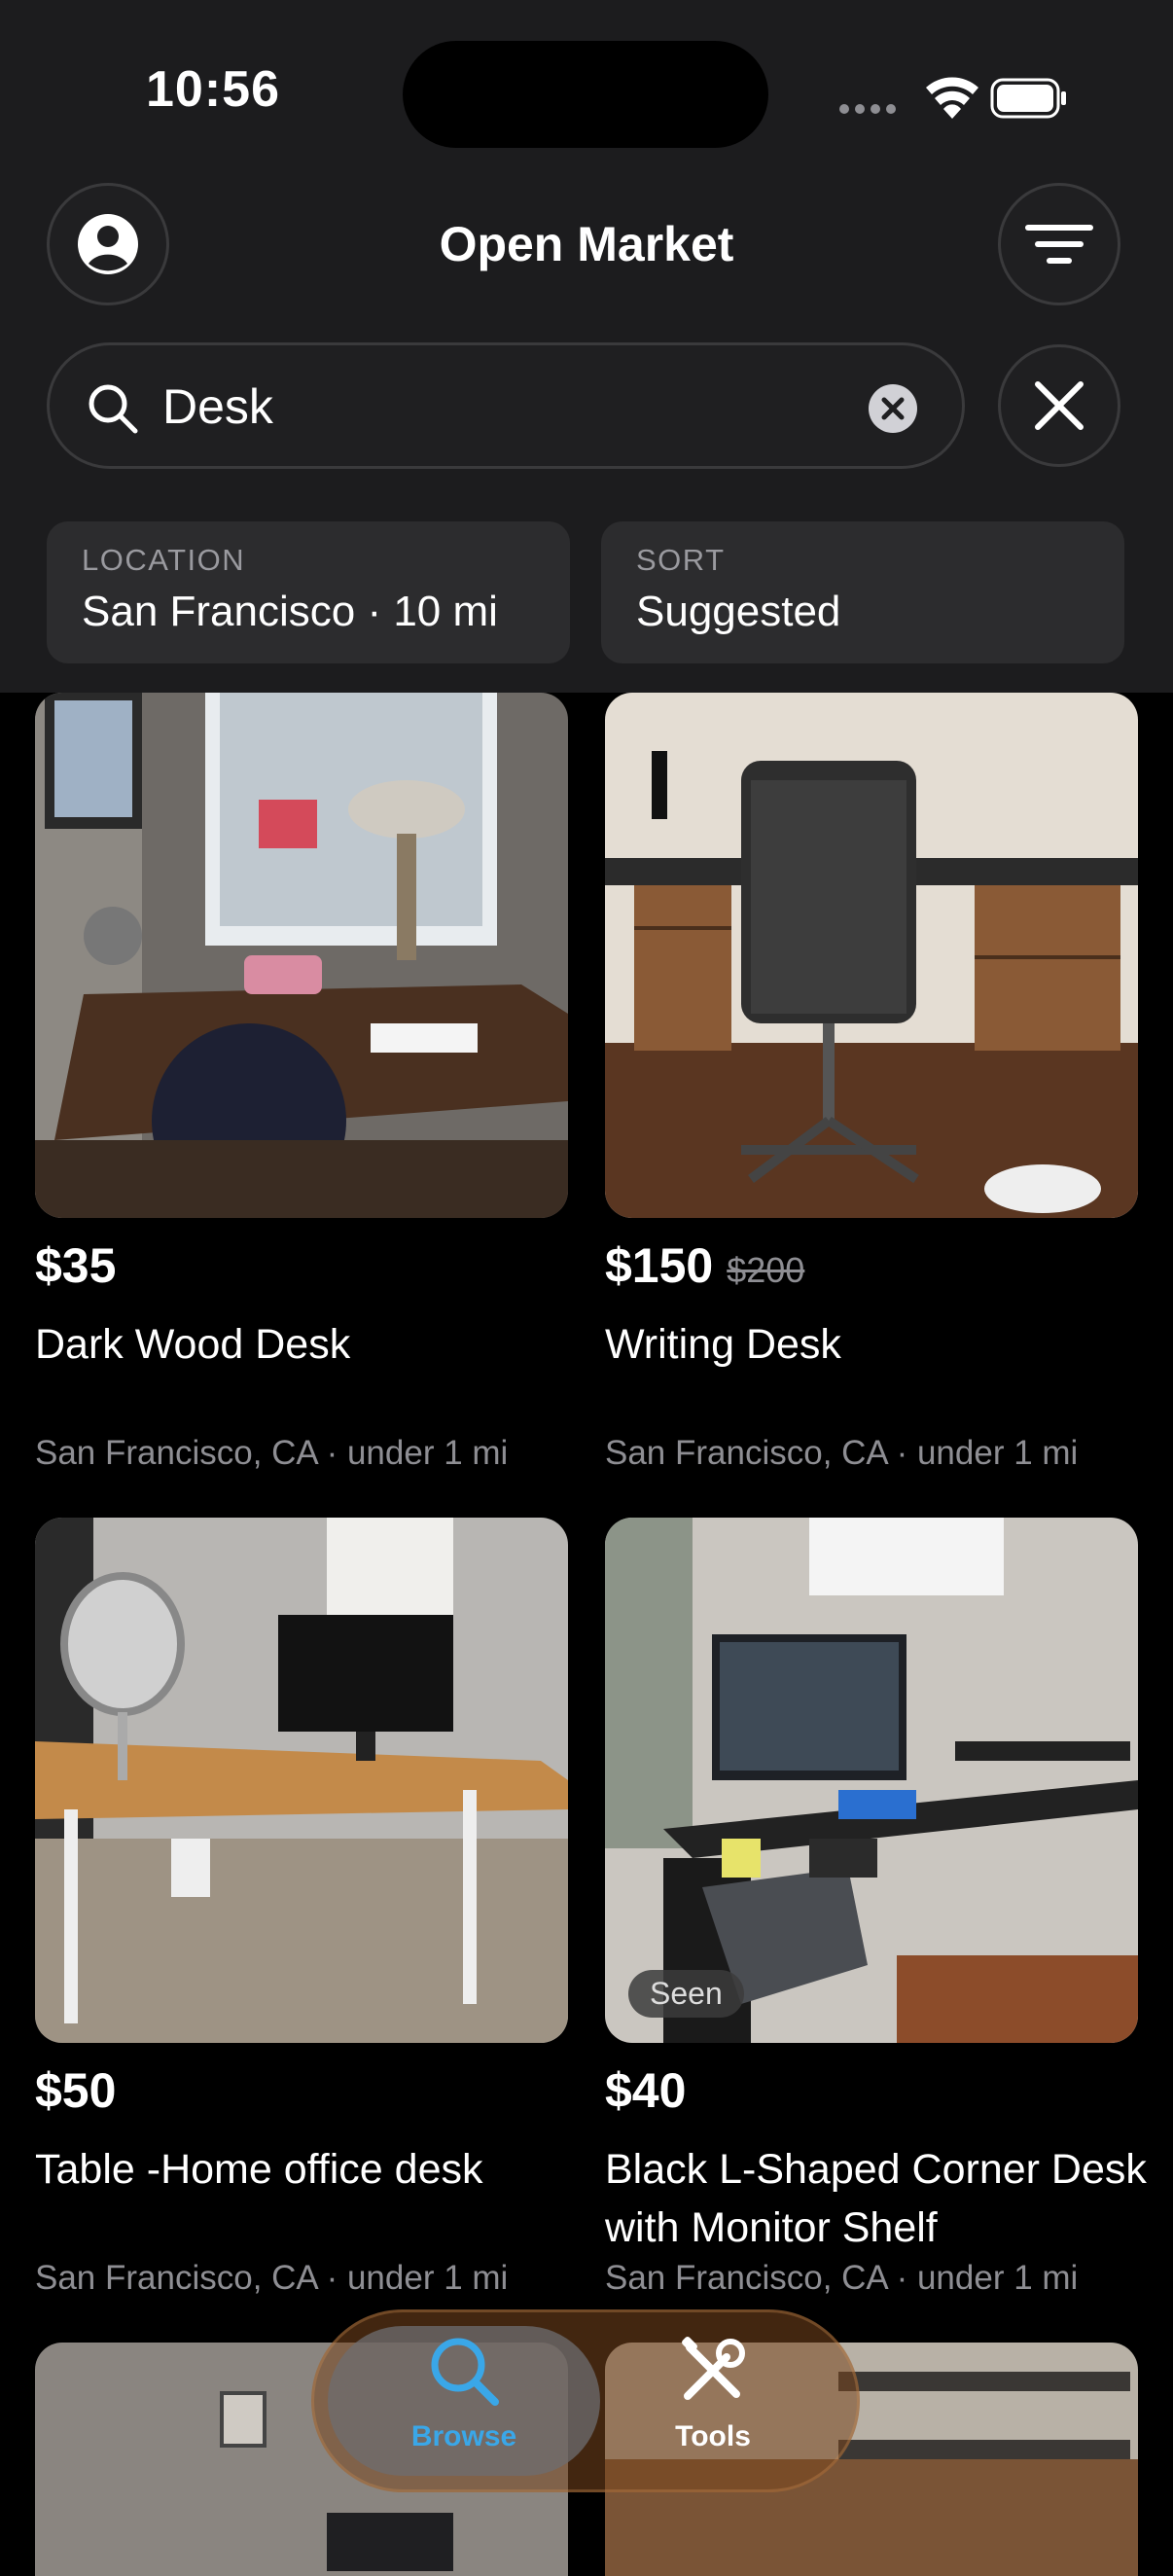 This screenshot has height=2576, width=1173. What do you see at coordinates (871, 1780) in the screenshot?
I see `listing-photo: Seen` at bounding box center [871, 1780].